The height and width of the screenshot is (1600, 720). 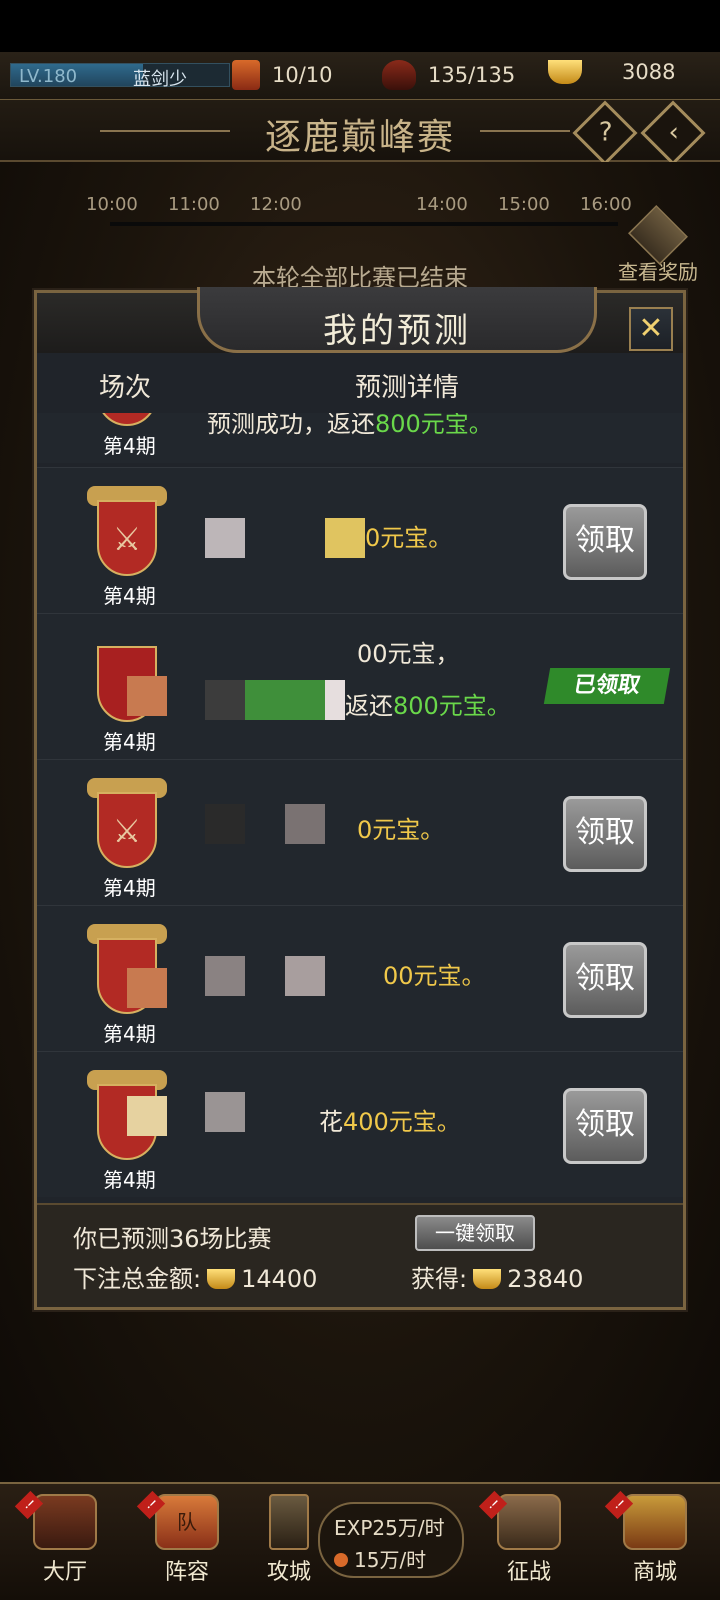 I want to click on detail-text: 花, so click(x=331, y=1122).